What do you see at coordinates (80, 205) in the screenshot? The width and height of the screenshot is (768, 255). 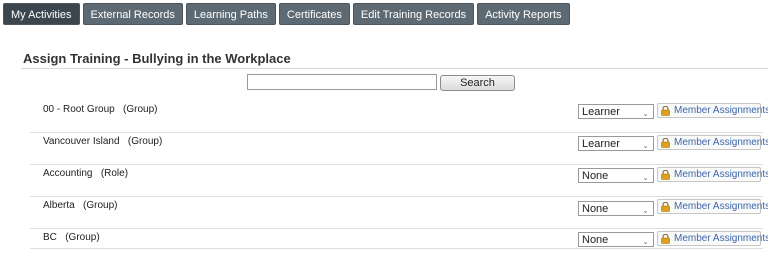 I see `group-label: Alberta (Group)` at bounding box center [80, 205].